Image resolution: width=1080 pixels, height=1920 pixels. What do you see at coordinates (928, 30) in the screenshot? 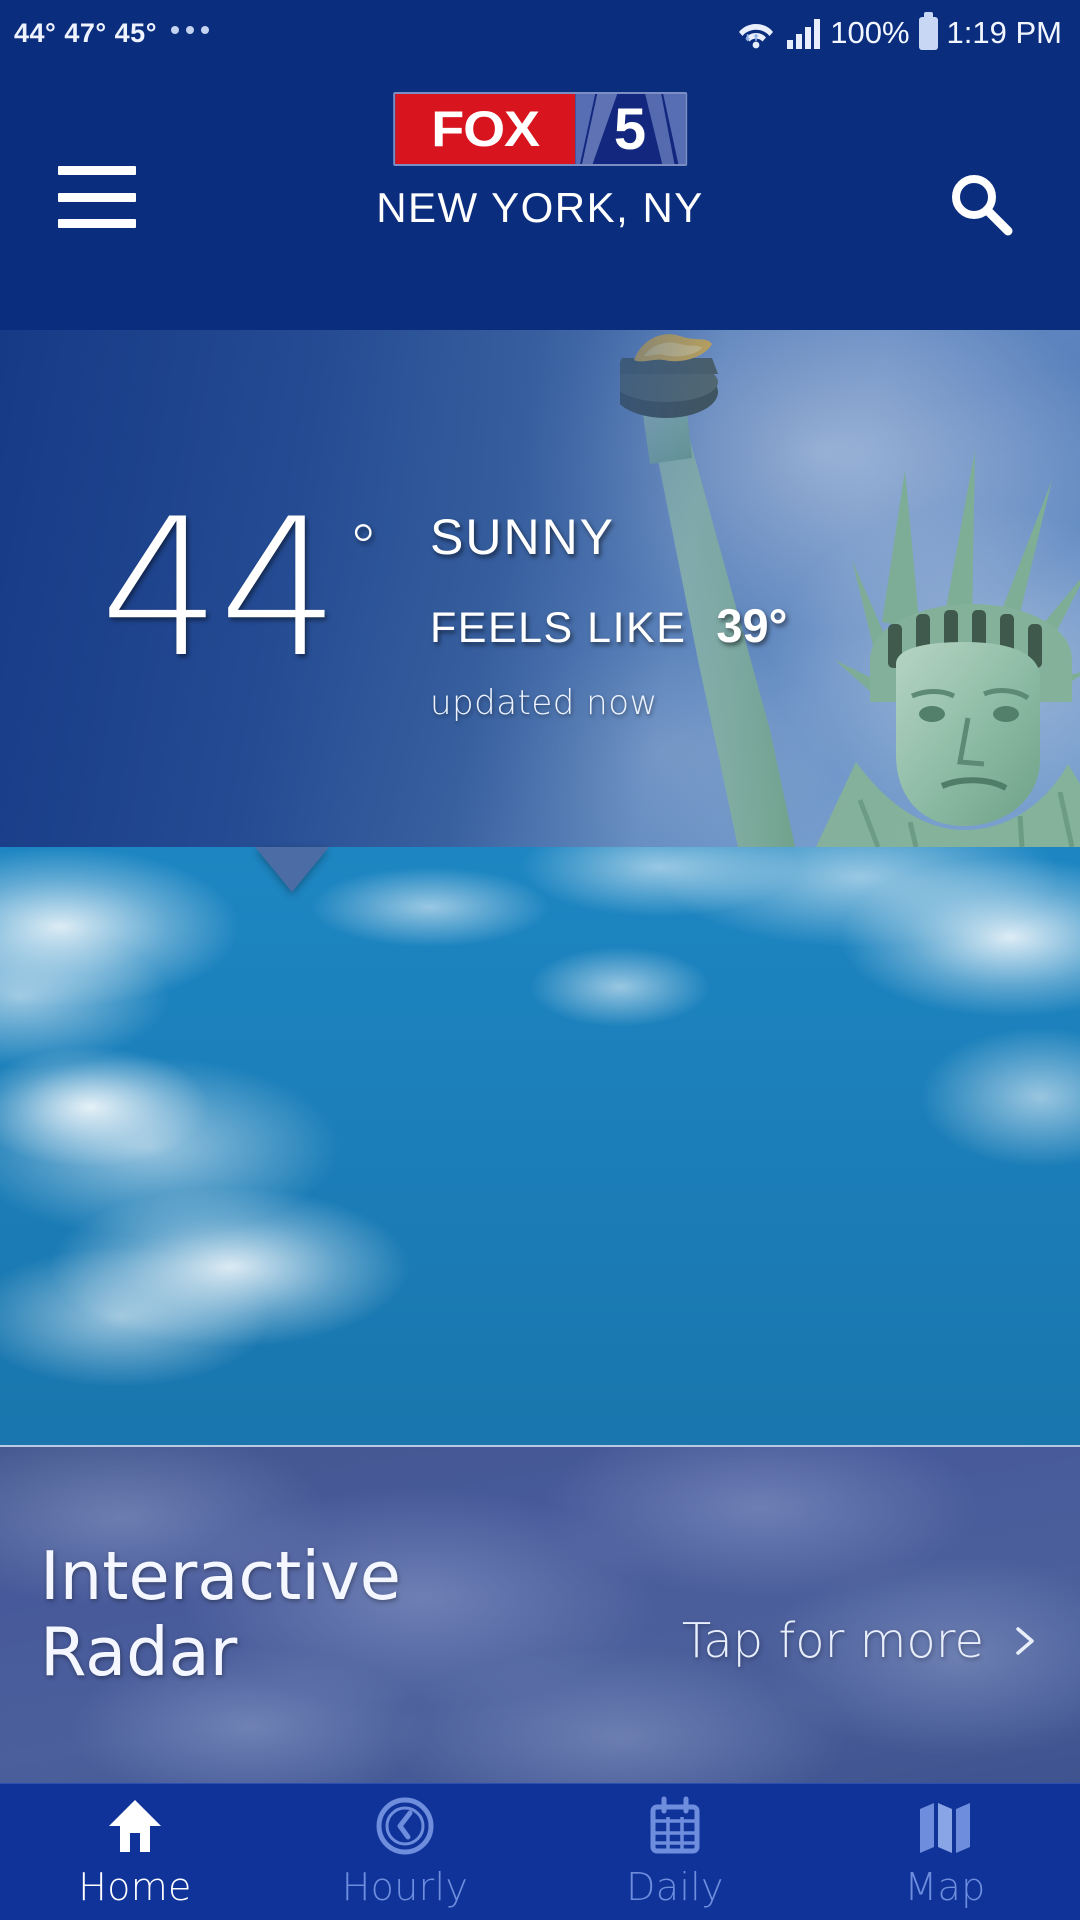
I see `battery-full-icon` at bounding box center [928, 30].